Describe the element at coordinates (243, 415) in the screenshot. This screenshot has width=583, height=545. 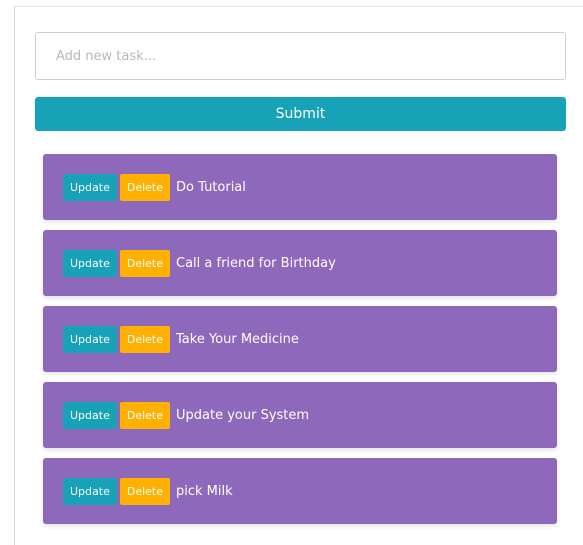
I see `task-text: Update your System` at that location.